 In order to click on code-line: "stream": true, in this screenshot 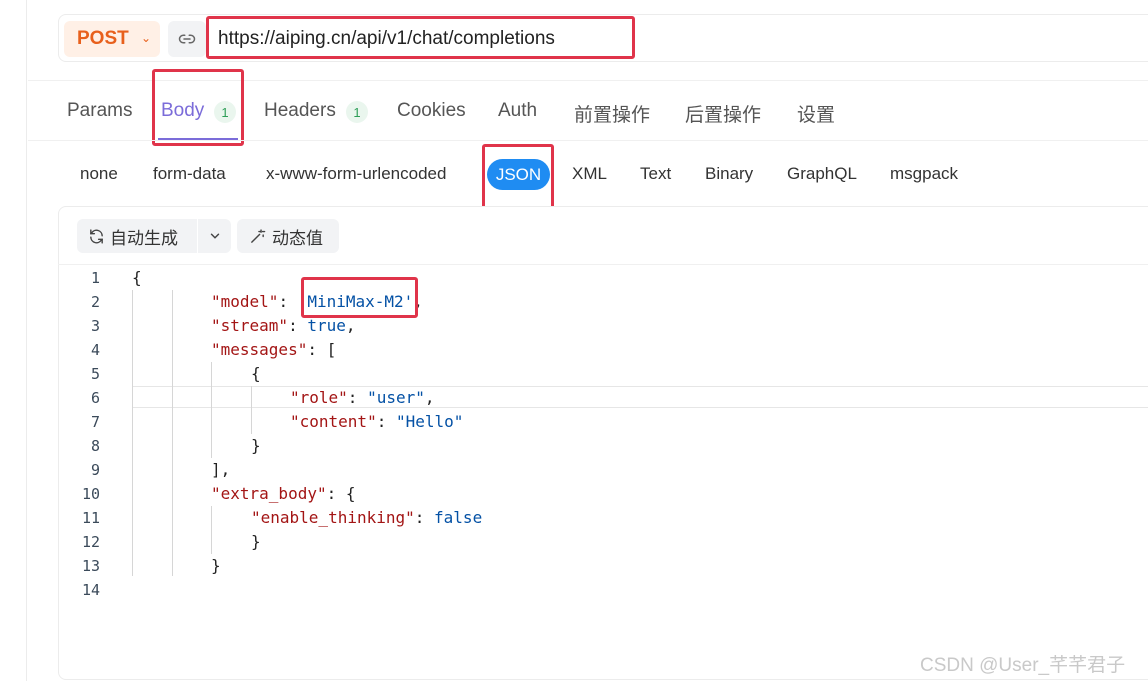, I will do `click(283, 325)`.